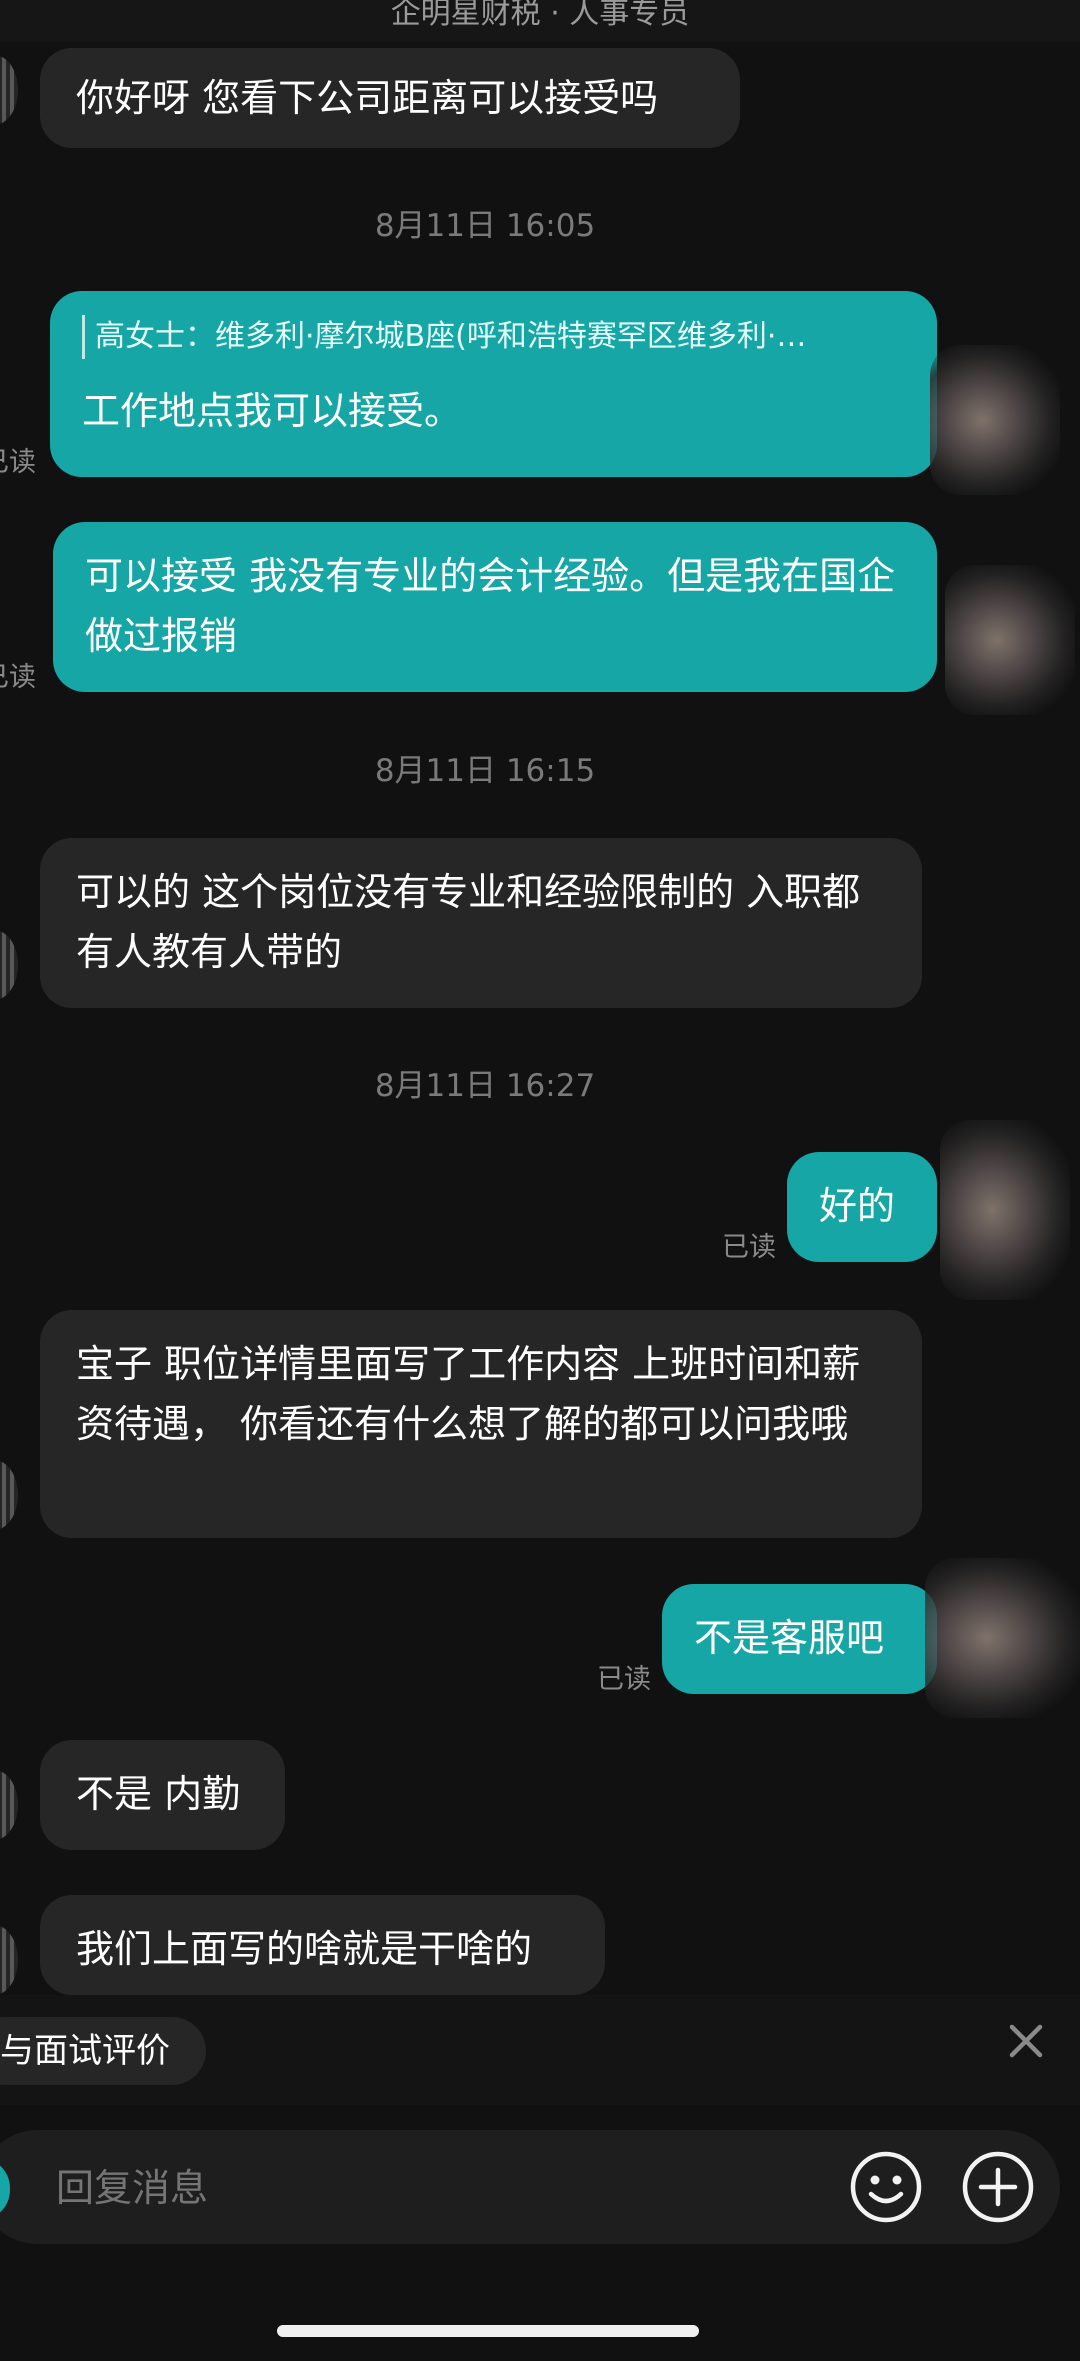  Describe the element at coordinates (1026, 2041) in the screenshot. I see `close-icon` at that location.